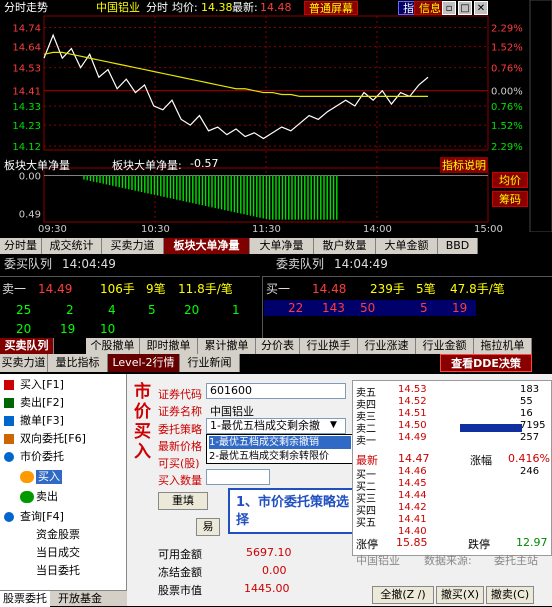  I want to click on tree-today-trades: 当日成交, so click(58, 553).